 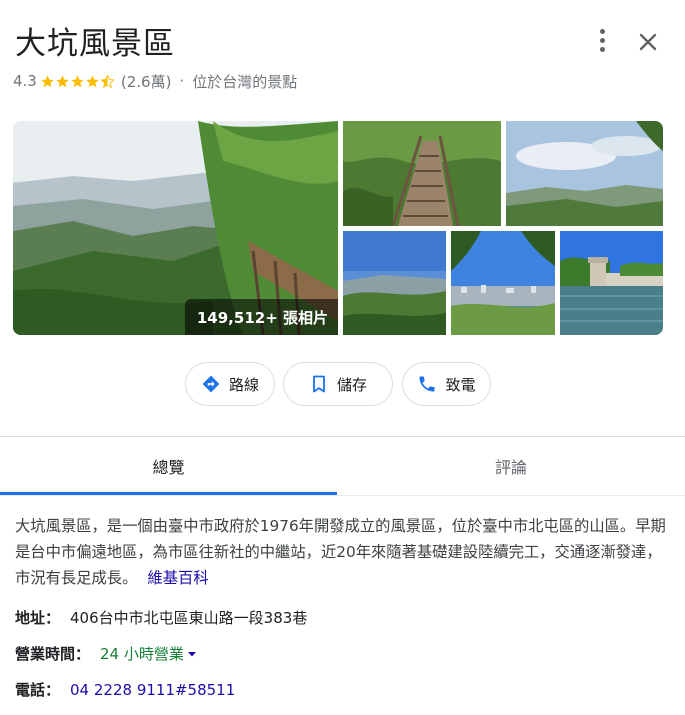 I want to click on address-label: 地址：, so click(x=38, y=618).